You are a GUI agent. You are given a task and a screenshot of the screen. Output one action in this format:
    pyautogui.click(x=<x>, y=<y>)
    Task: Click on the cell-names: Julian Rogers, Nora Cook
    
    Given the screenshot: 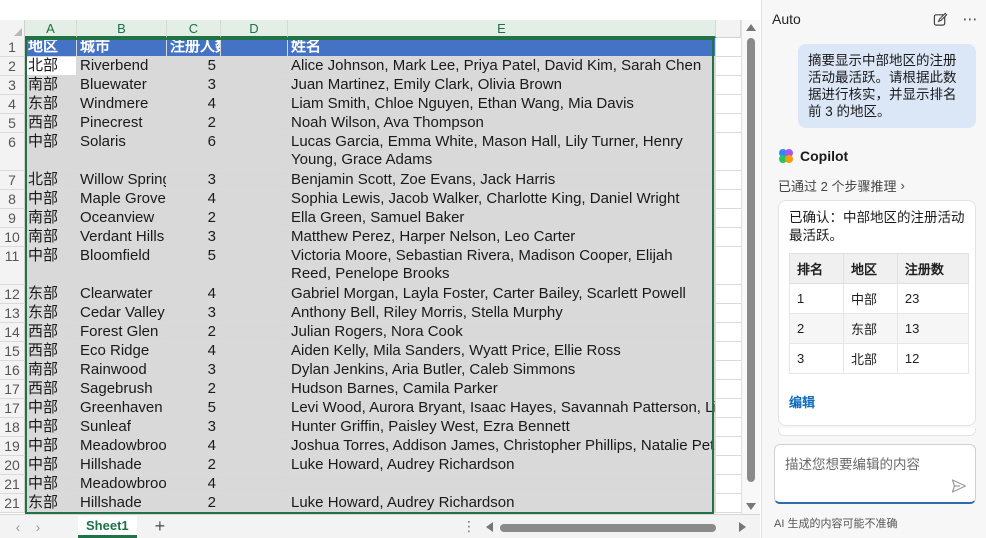 What is the action you would take?
    pyautogui.click(x=502, y=332)
    